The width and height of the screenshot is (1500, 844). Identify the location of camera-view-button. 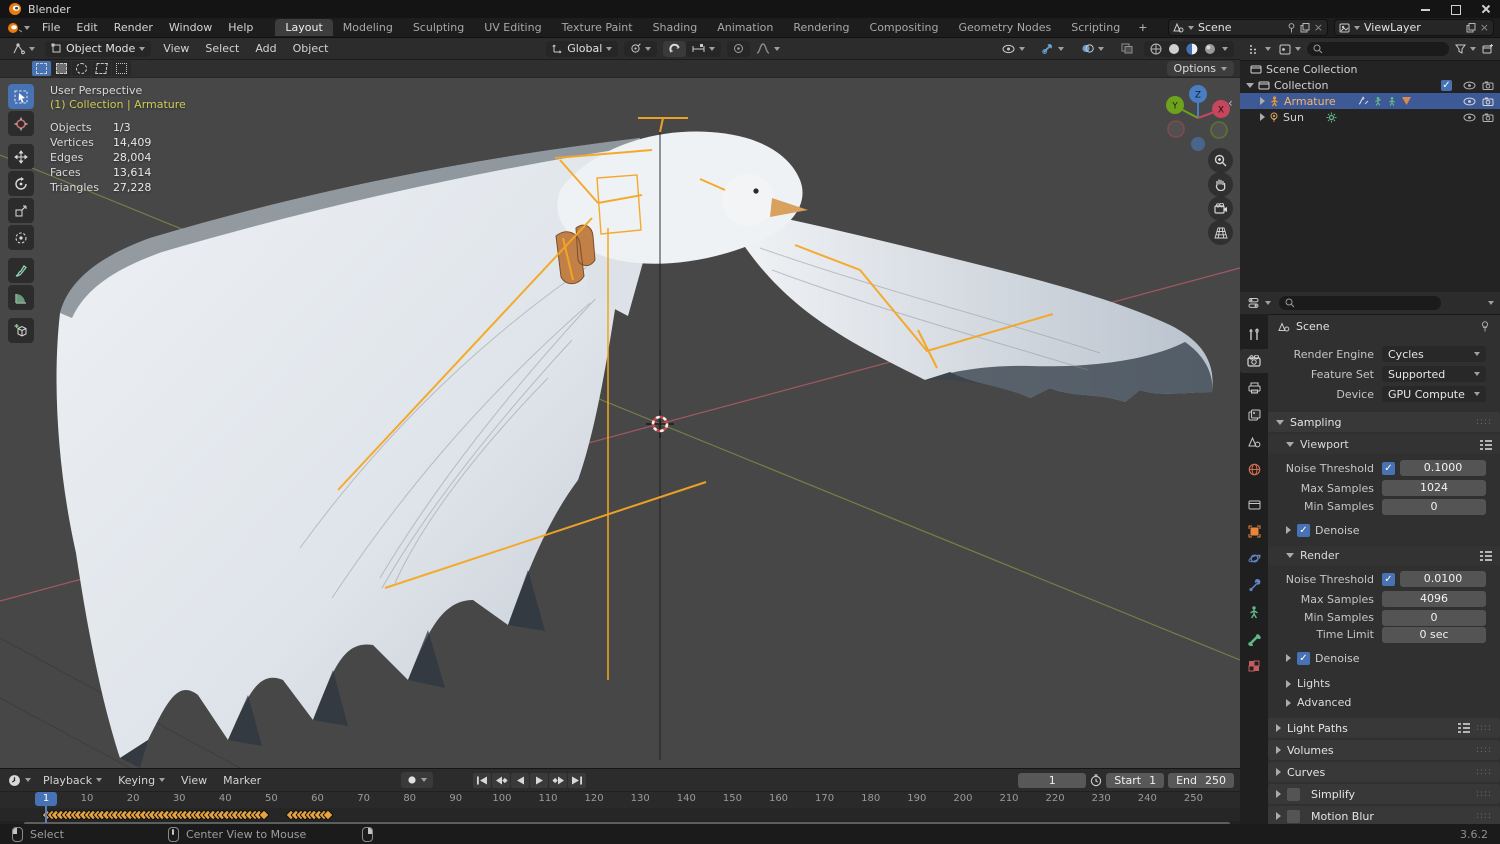
(1220, 208).